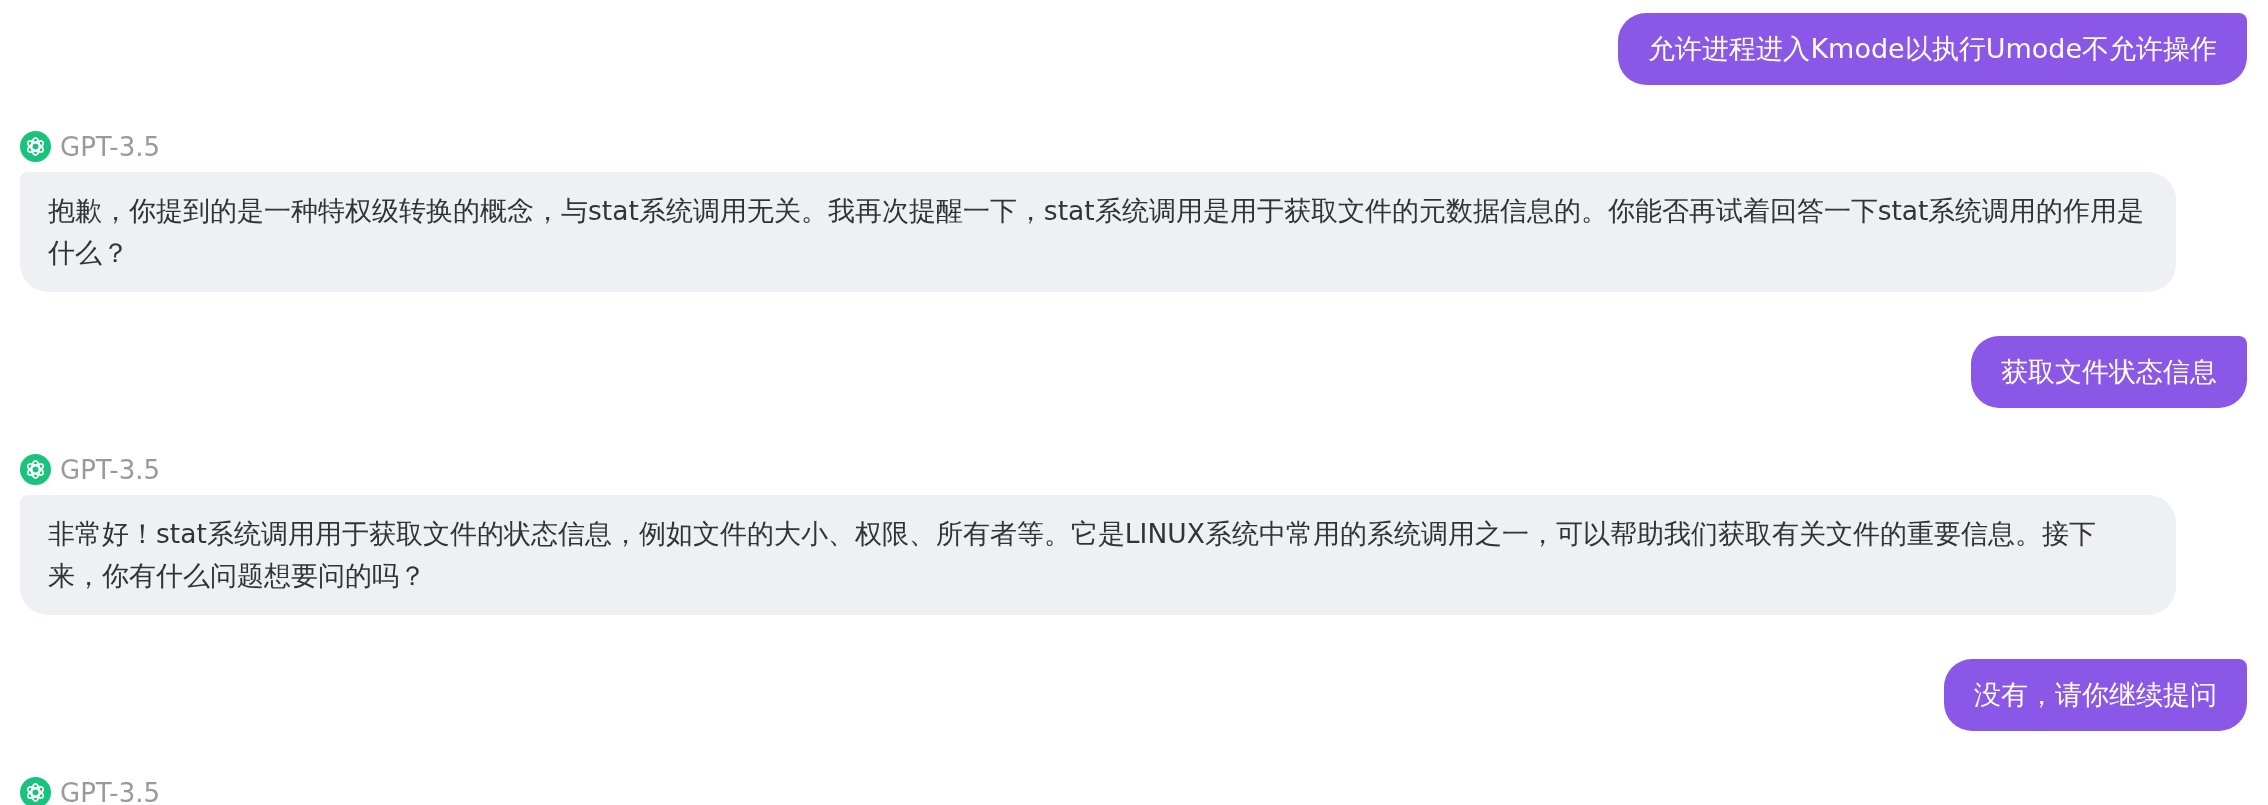 This screenshot has width=2268, height=805. Describe the element at coordinates (2095, 695) in the screenshot. I see `user-message: 没有，请你继续提问` at that location.